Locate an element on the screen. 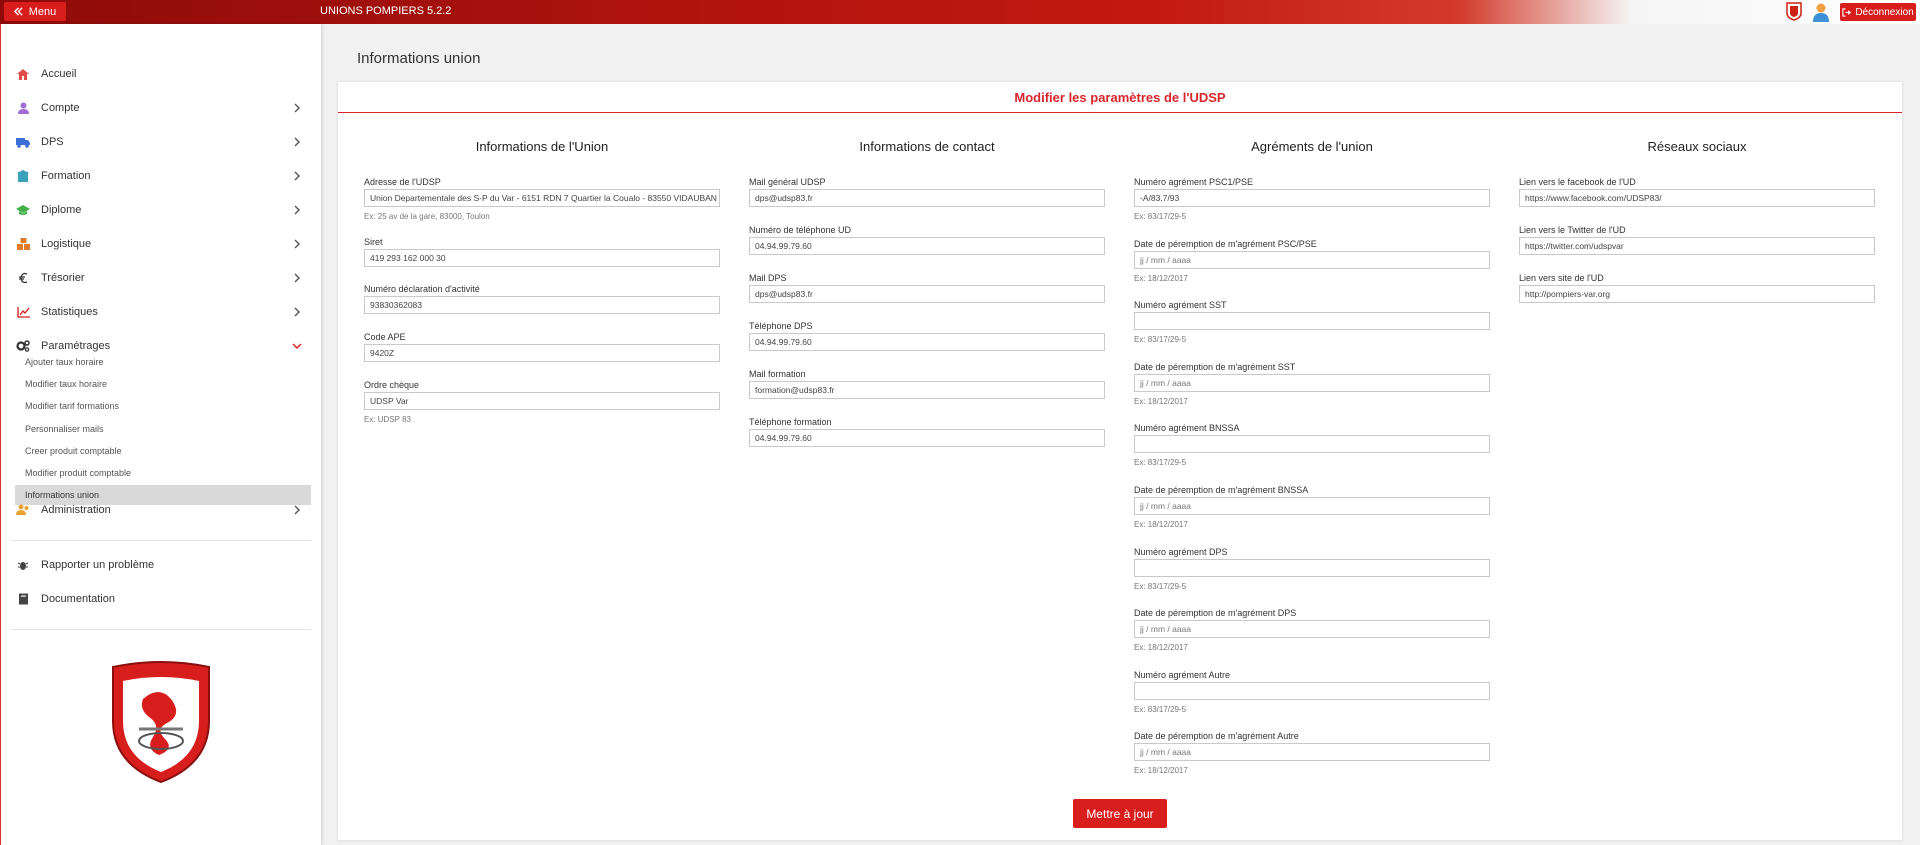 The width and height of the screenshot is (1920, 845). field-label: Numéro agrément SST is located at coordinates (1180, 305).